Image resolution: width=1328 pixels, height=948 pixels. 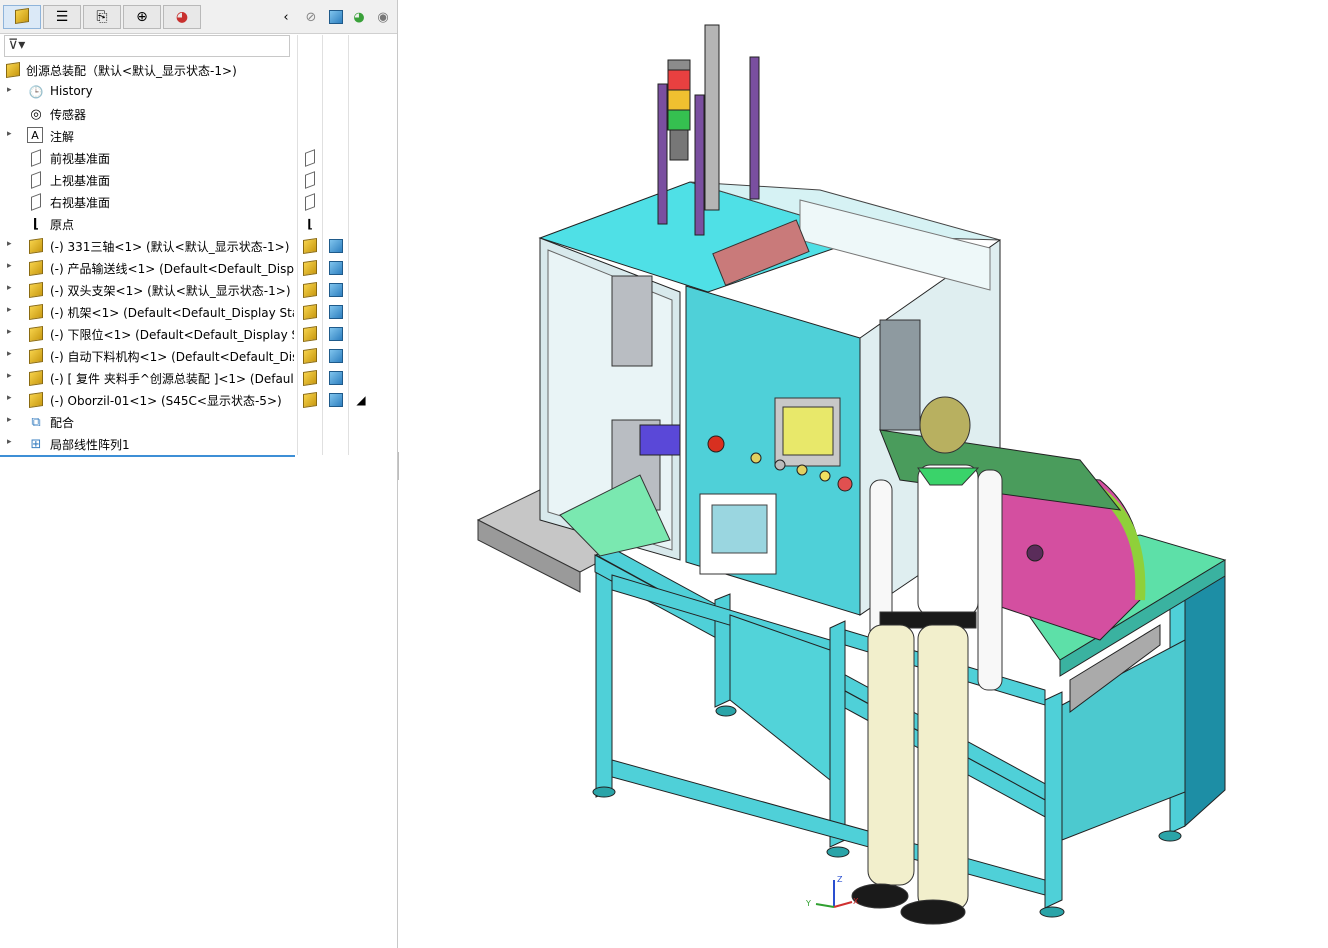 I want to click on tree-item: ▸ (-) [ 复件 夹料手^创源总装配 ]<1> (Default<, so click(x=198, y=378).